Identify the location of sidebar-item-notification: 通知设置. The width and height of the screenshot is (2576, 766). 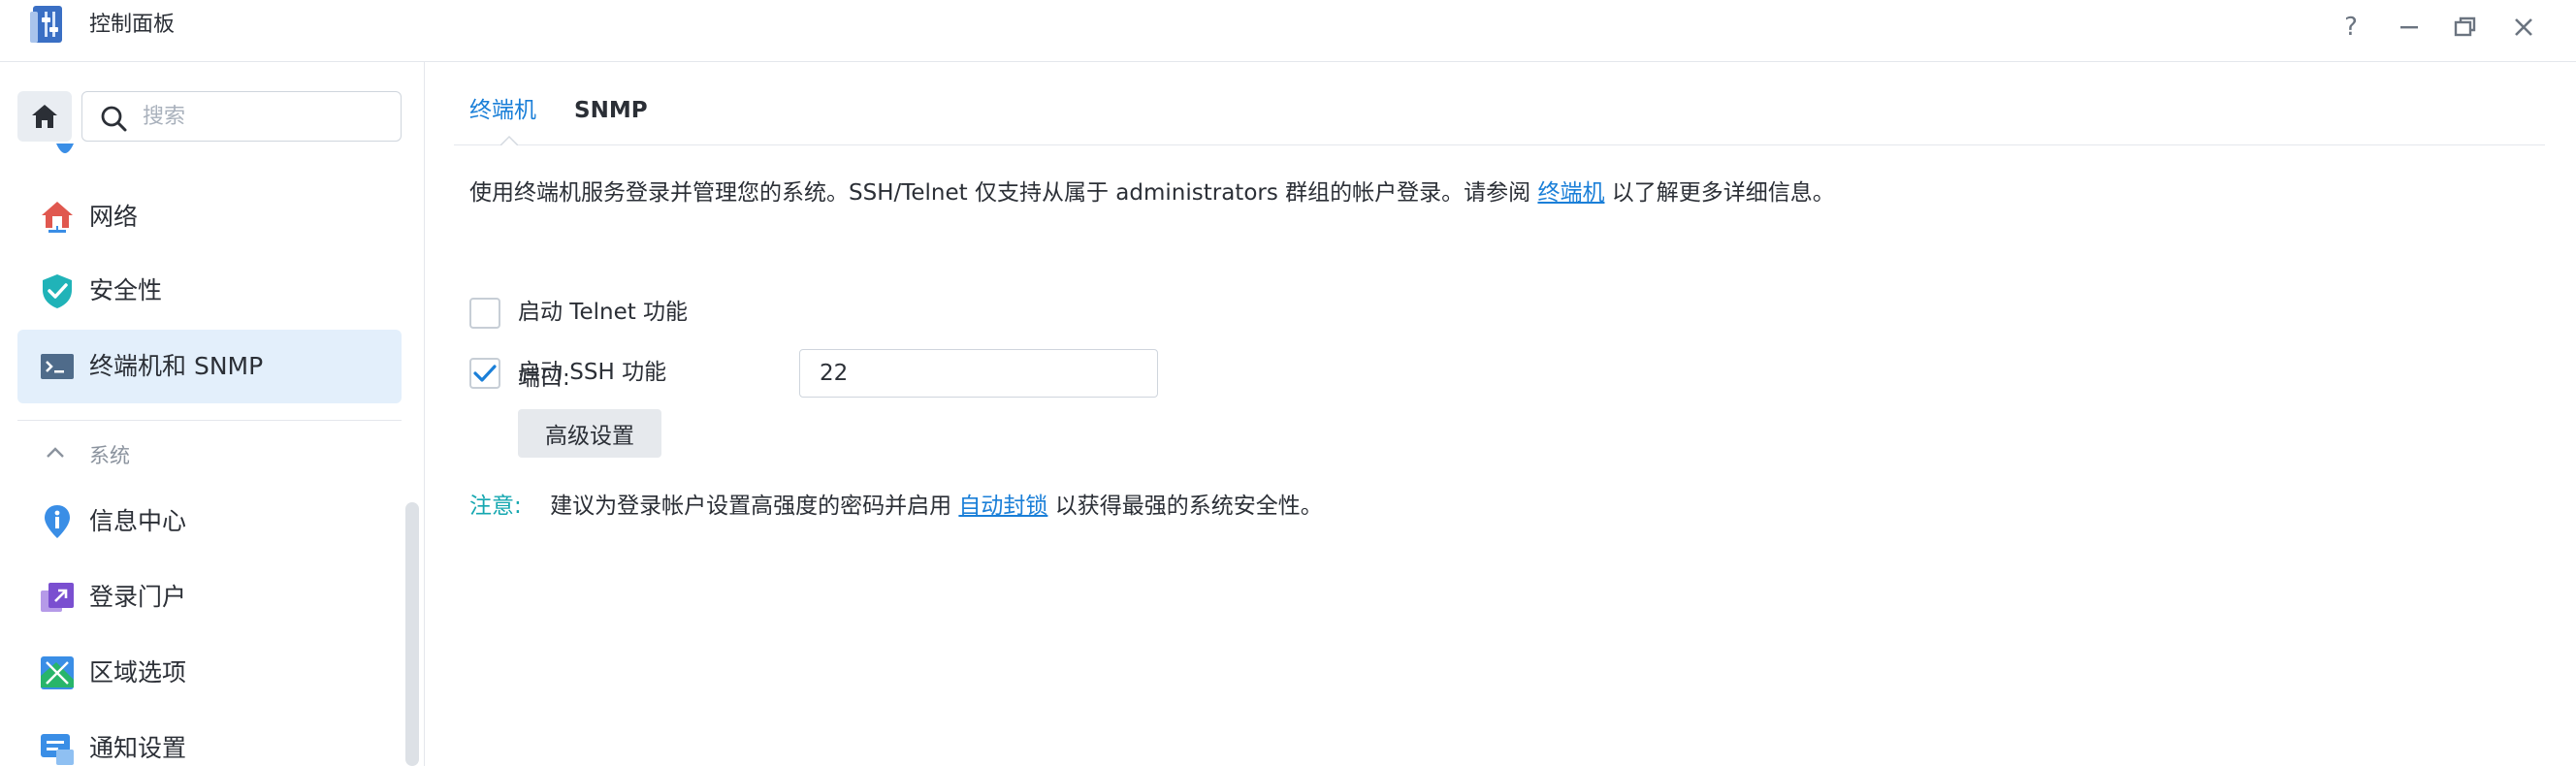
(209, 739).